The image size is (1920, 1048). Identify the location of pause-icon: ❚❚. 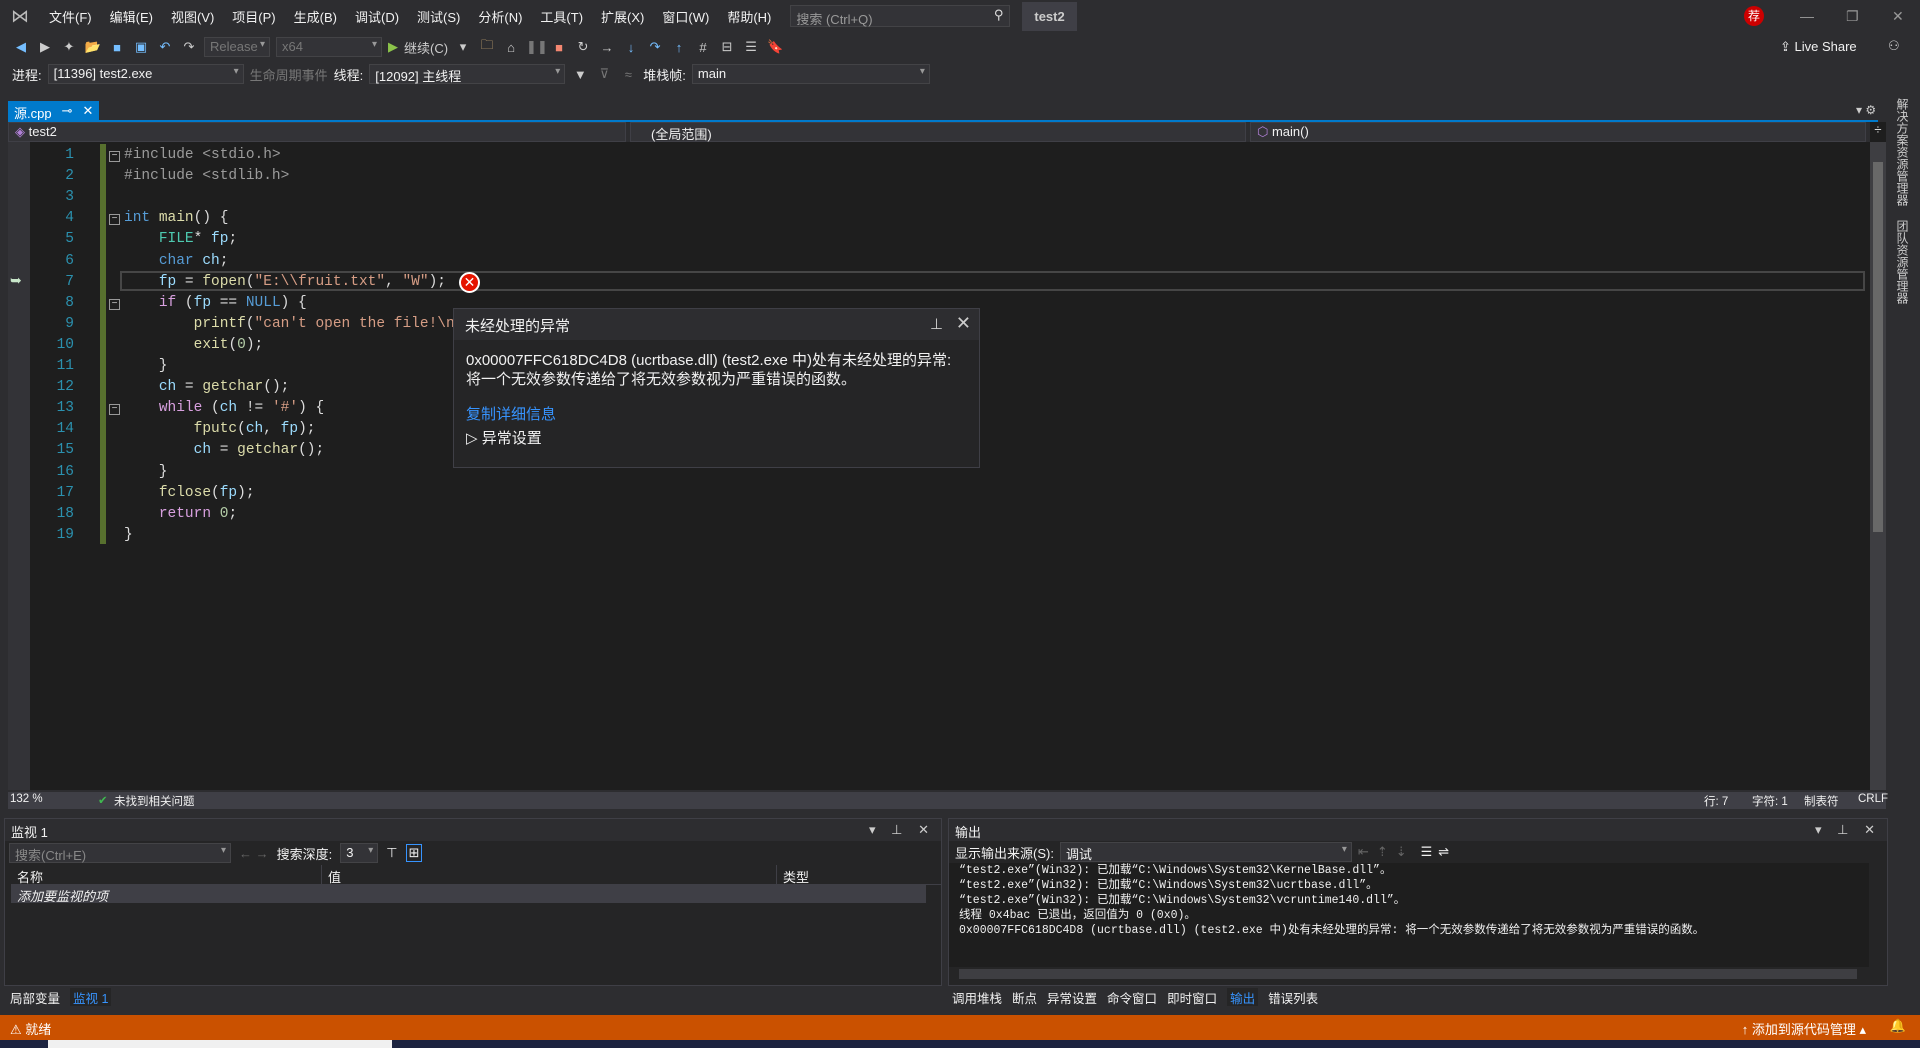
(537, 47).